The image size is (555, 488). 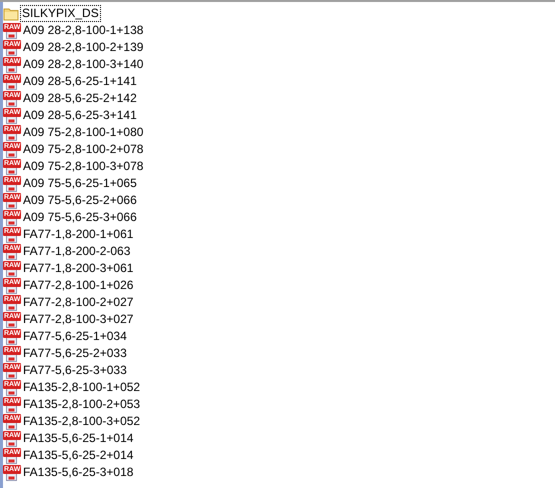 What do you see at coordinates (78, 438) in the screenshot?
I see `file-name: FA135-5,6-25-1+014` at bounding box center [78, 438].